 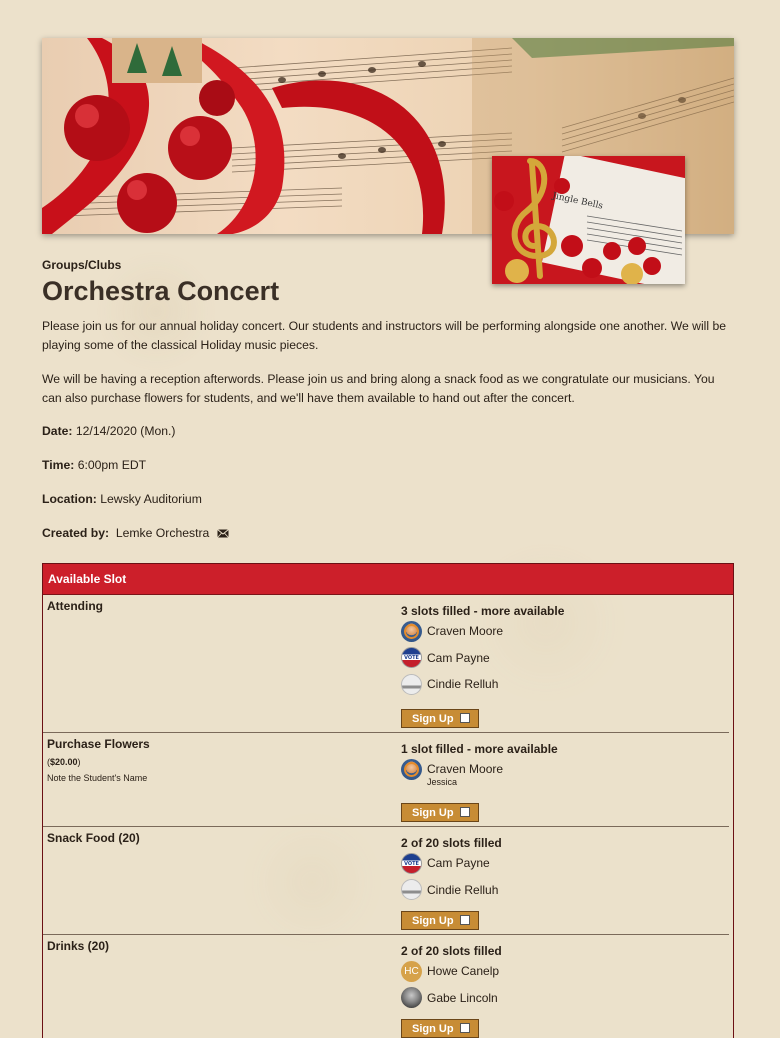 I want to click on slot-price-value: $20.00, so click(x=64, y=762).